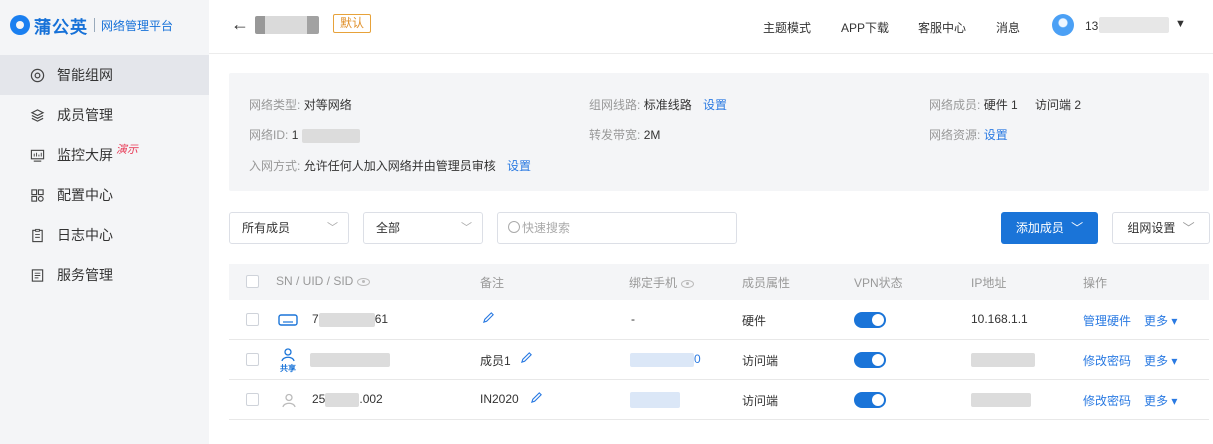  Describe the element at coordinates (1008, 27) in the screenshot. I see `messages-link: 消息` at that location.